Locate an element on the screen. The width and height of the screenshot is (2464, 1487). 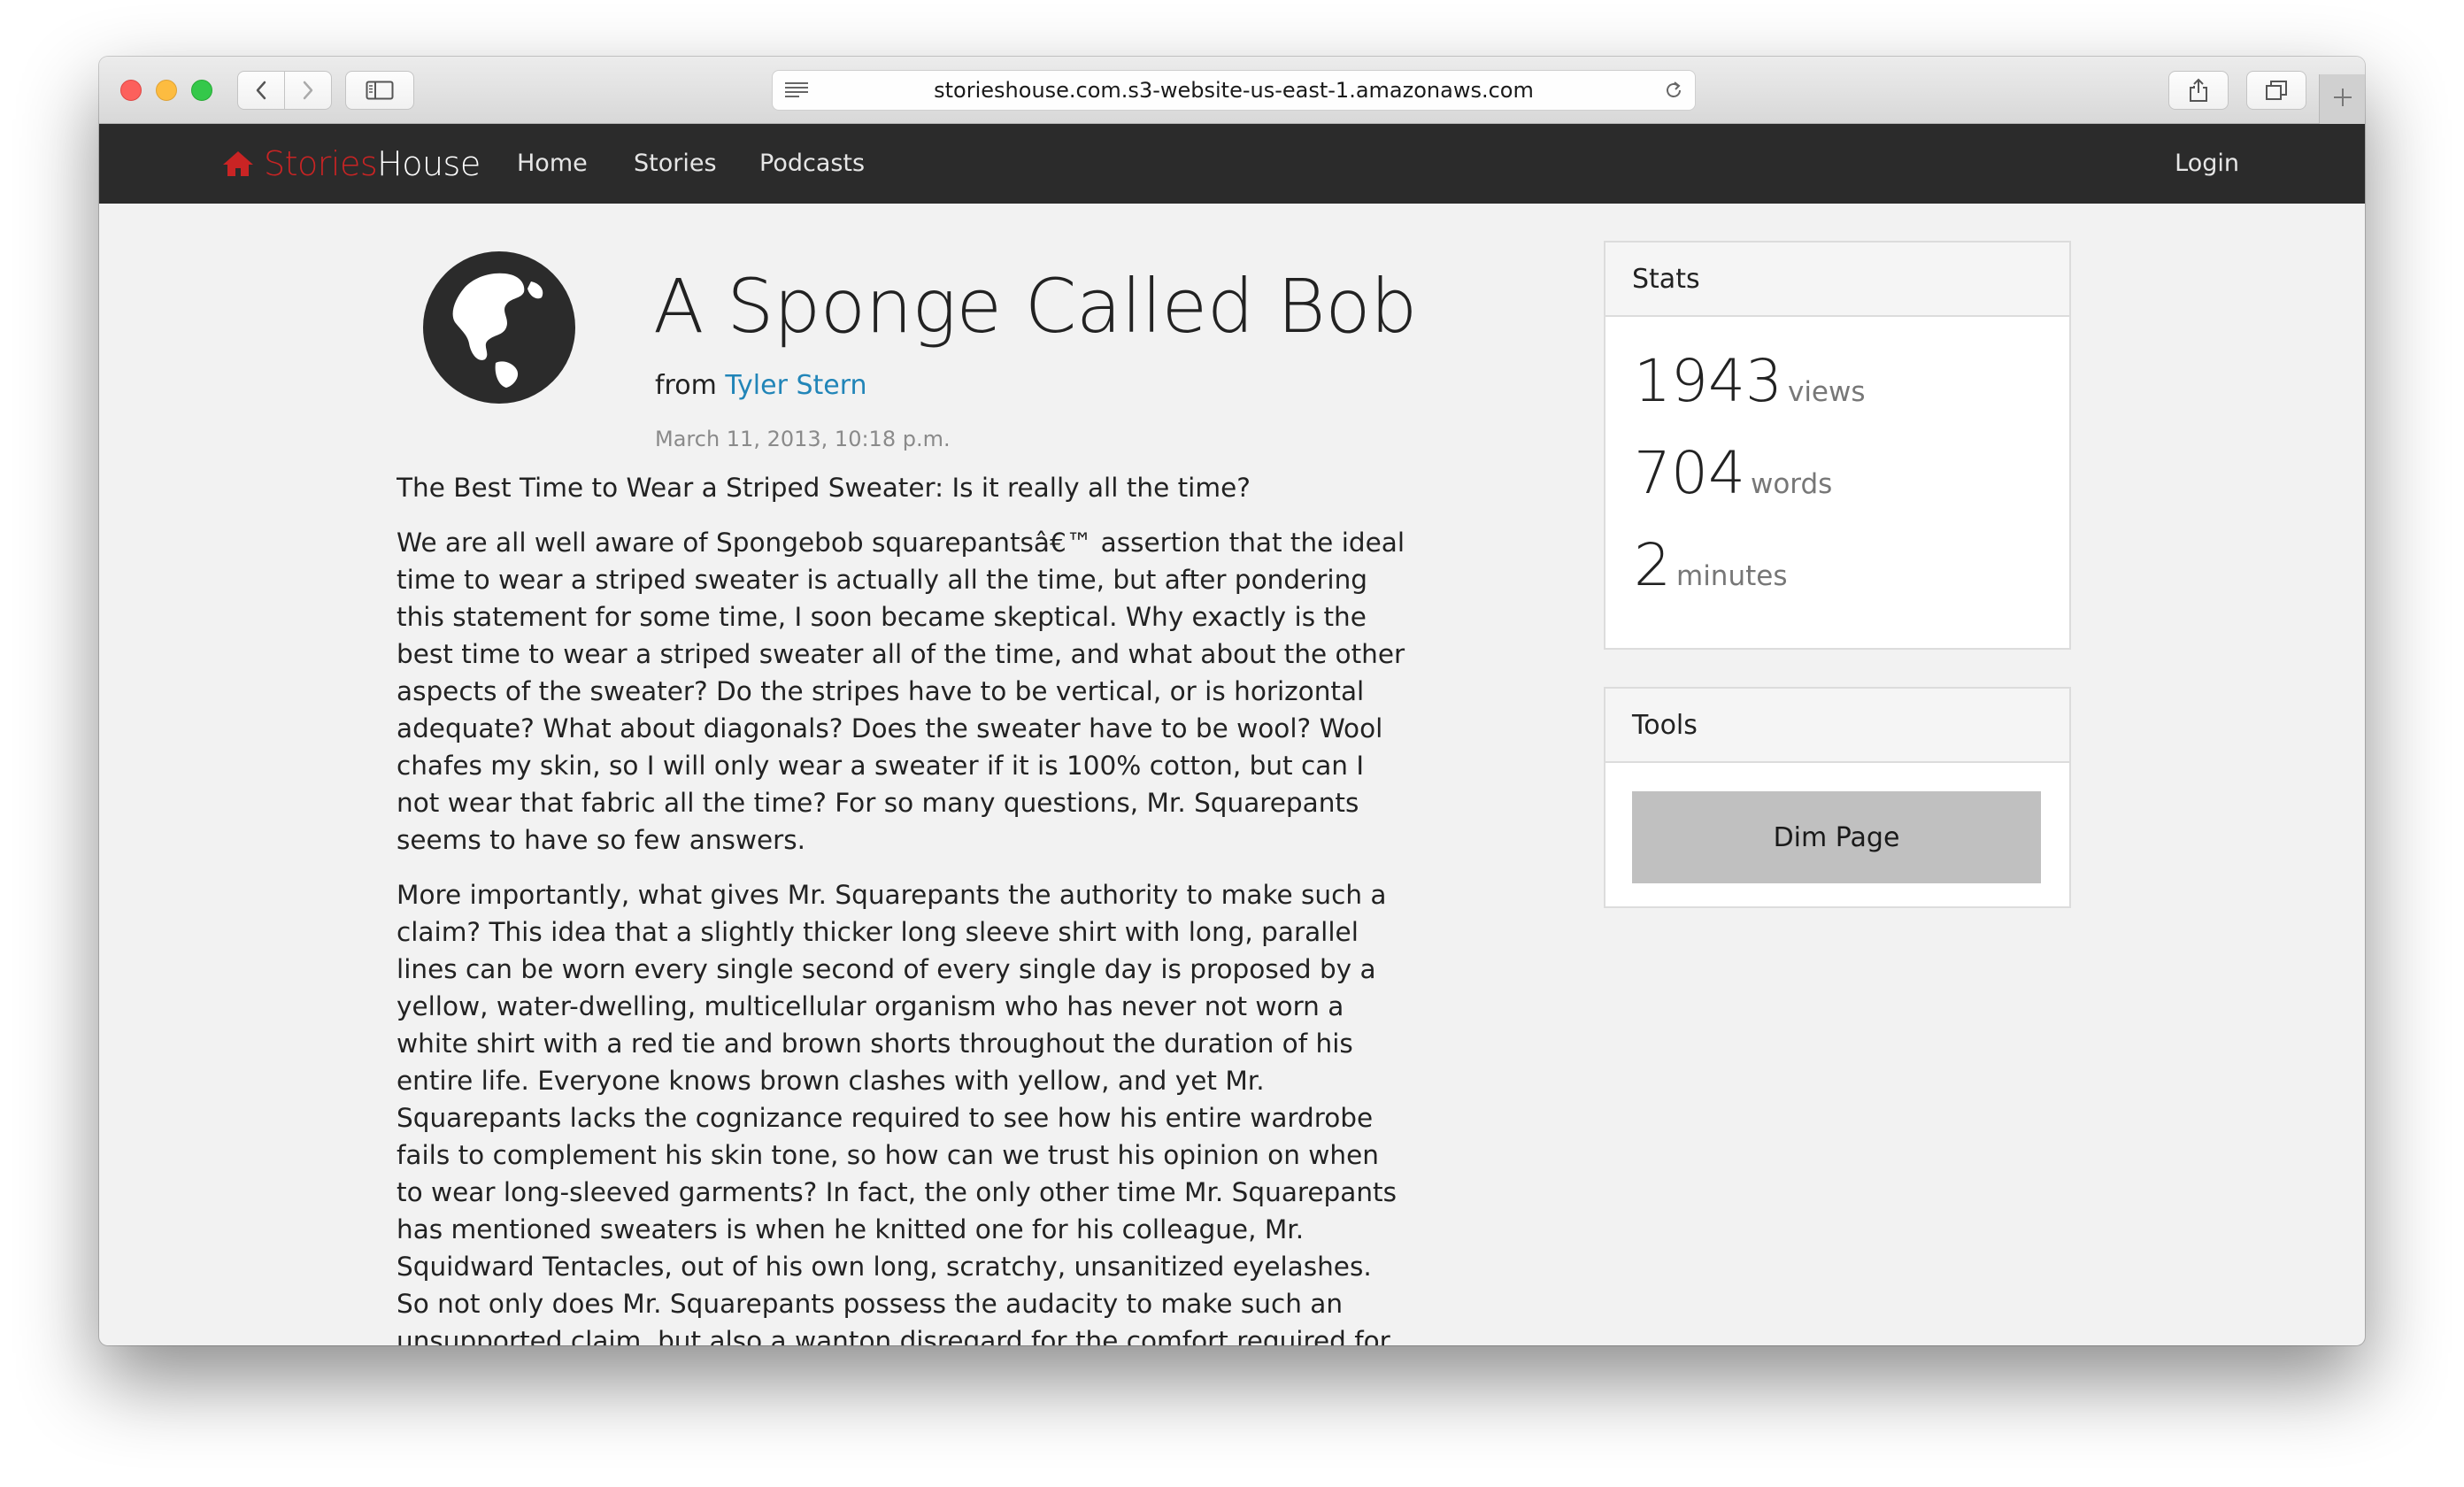
tools-panel: Tools Dim Page is located at coordinates (1837, 797).